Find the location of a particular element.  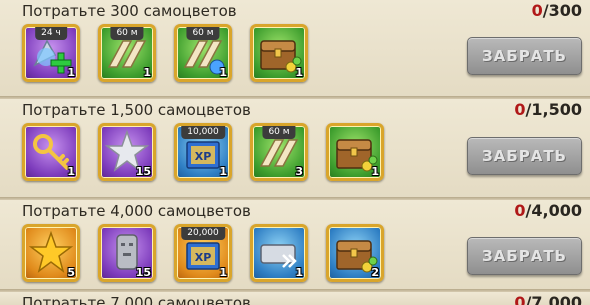

task-title: Потратьте 7,000 самоцветов is located at coordinates (136, 299).